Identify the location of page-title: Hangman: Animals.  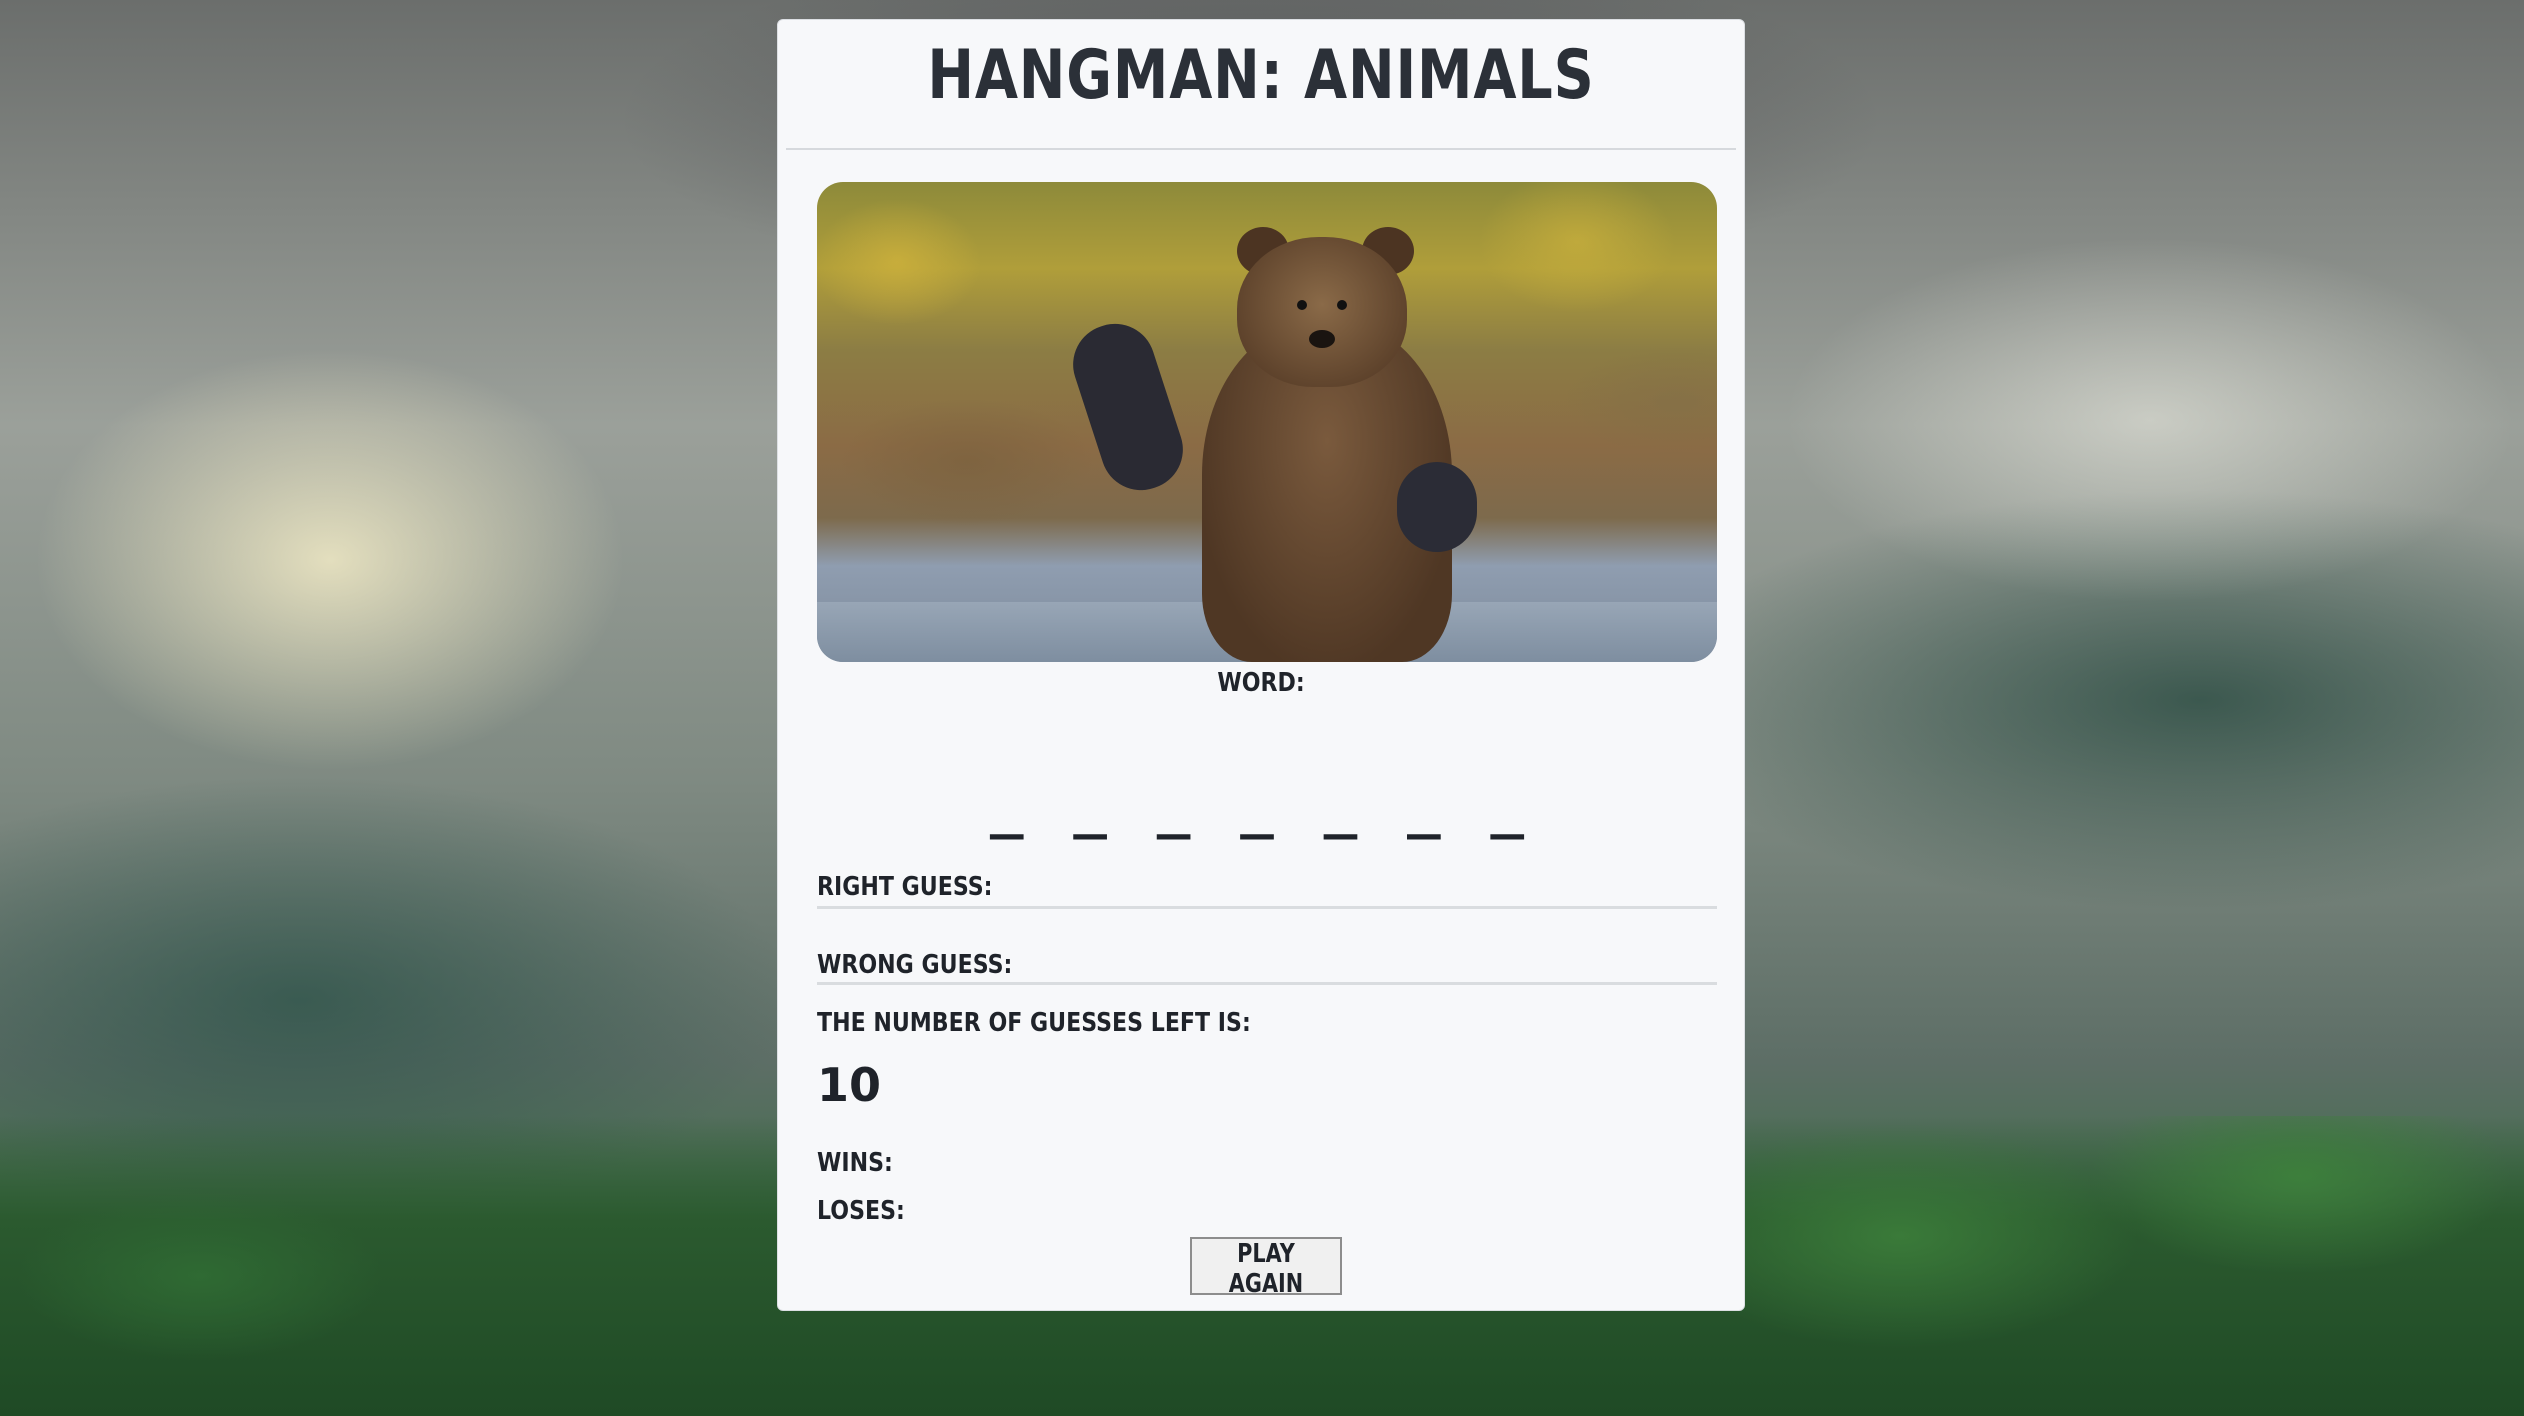
(1261, 75).